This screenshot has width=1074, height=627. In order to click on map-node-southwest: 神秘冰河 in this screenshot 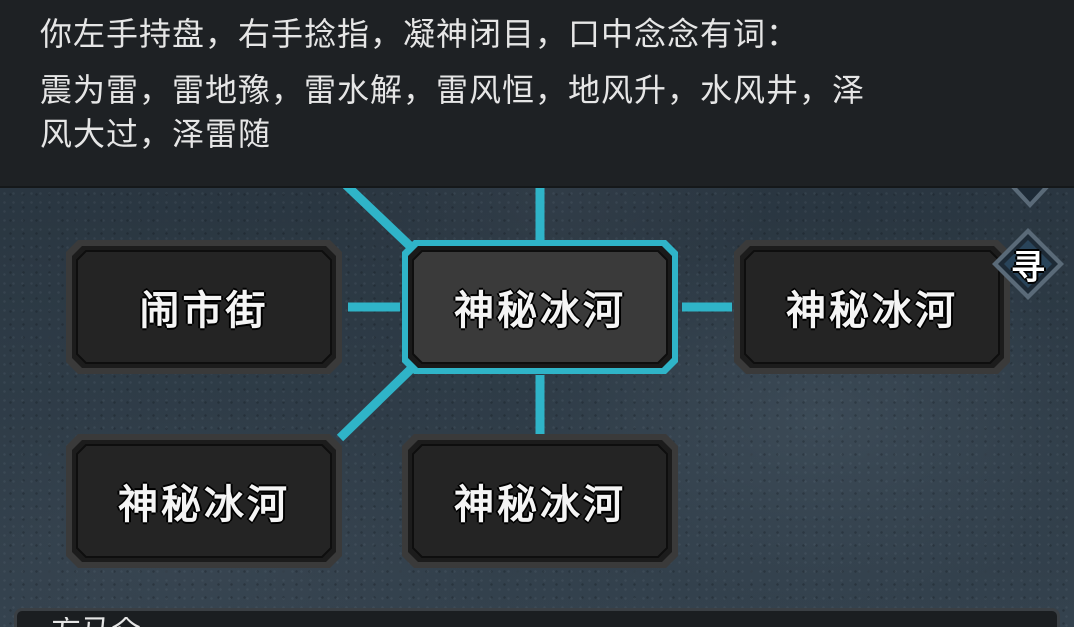, I will do `click(204, 501)`.